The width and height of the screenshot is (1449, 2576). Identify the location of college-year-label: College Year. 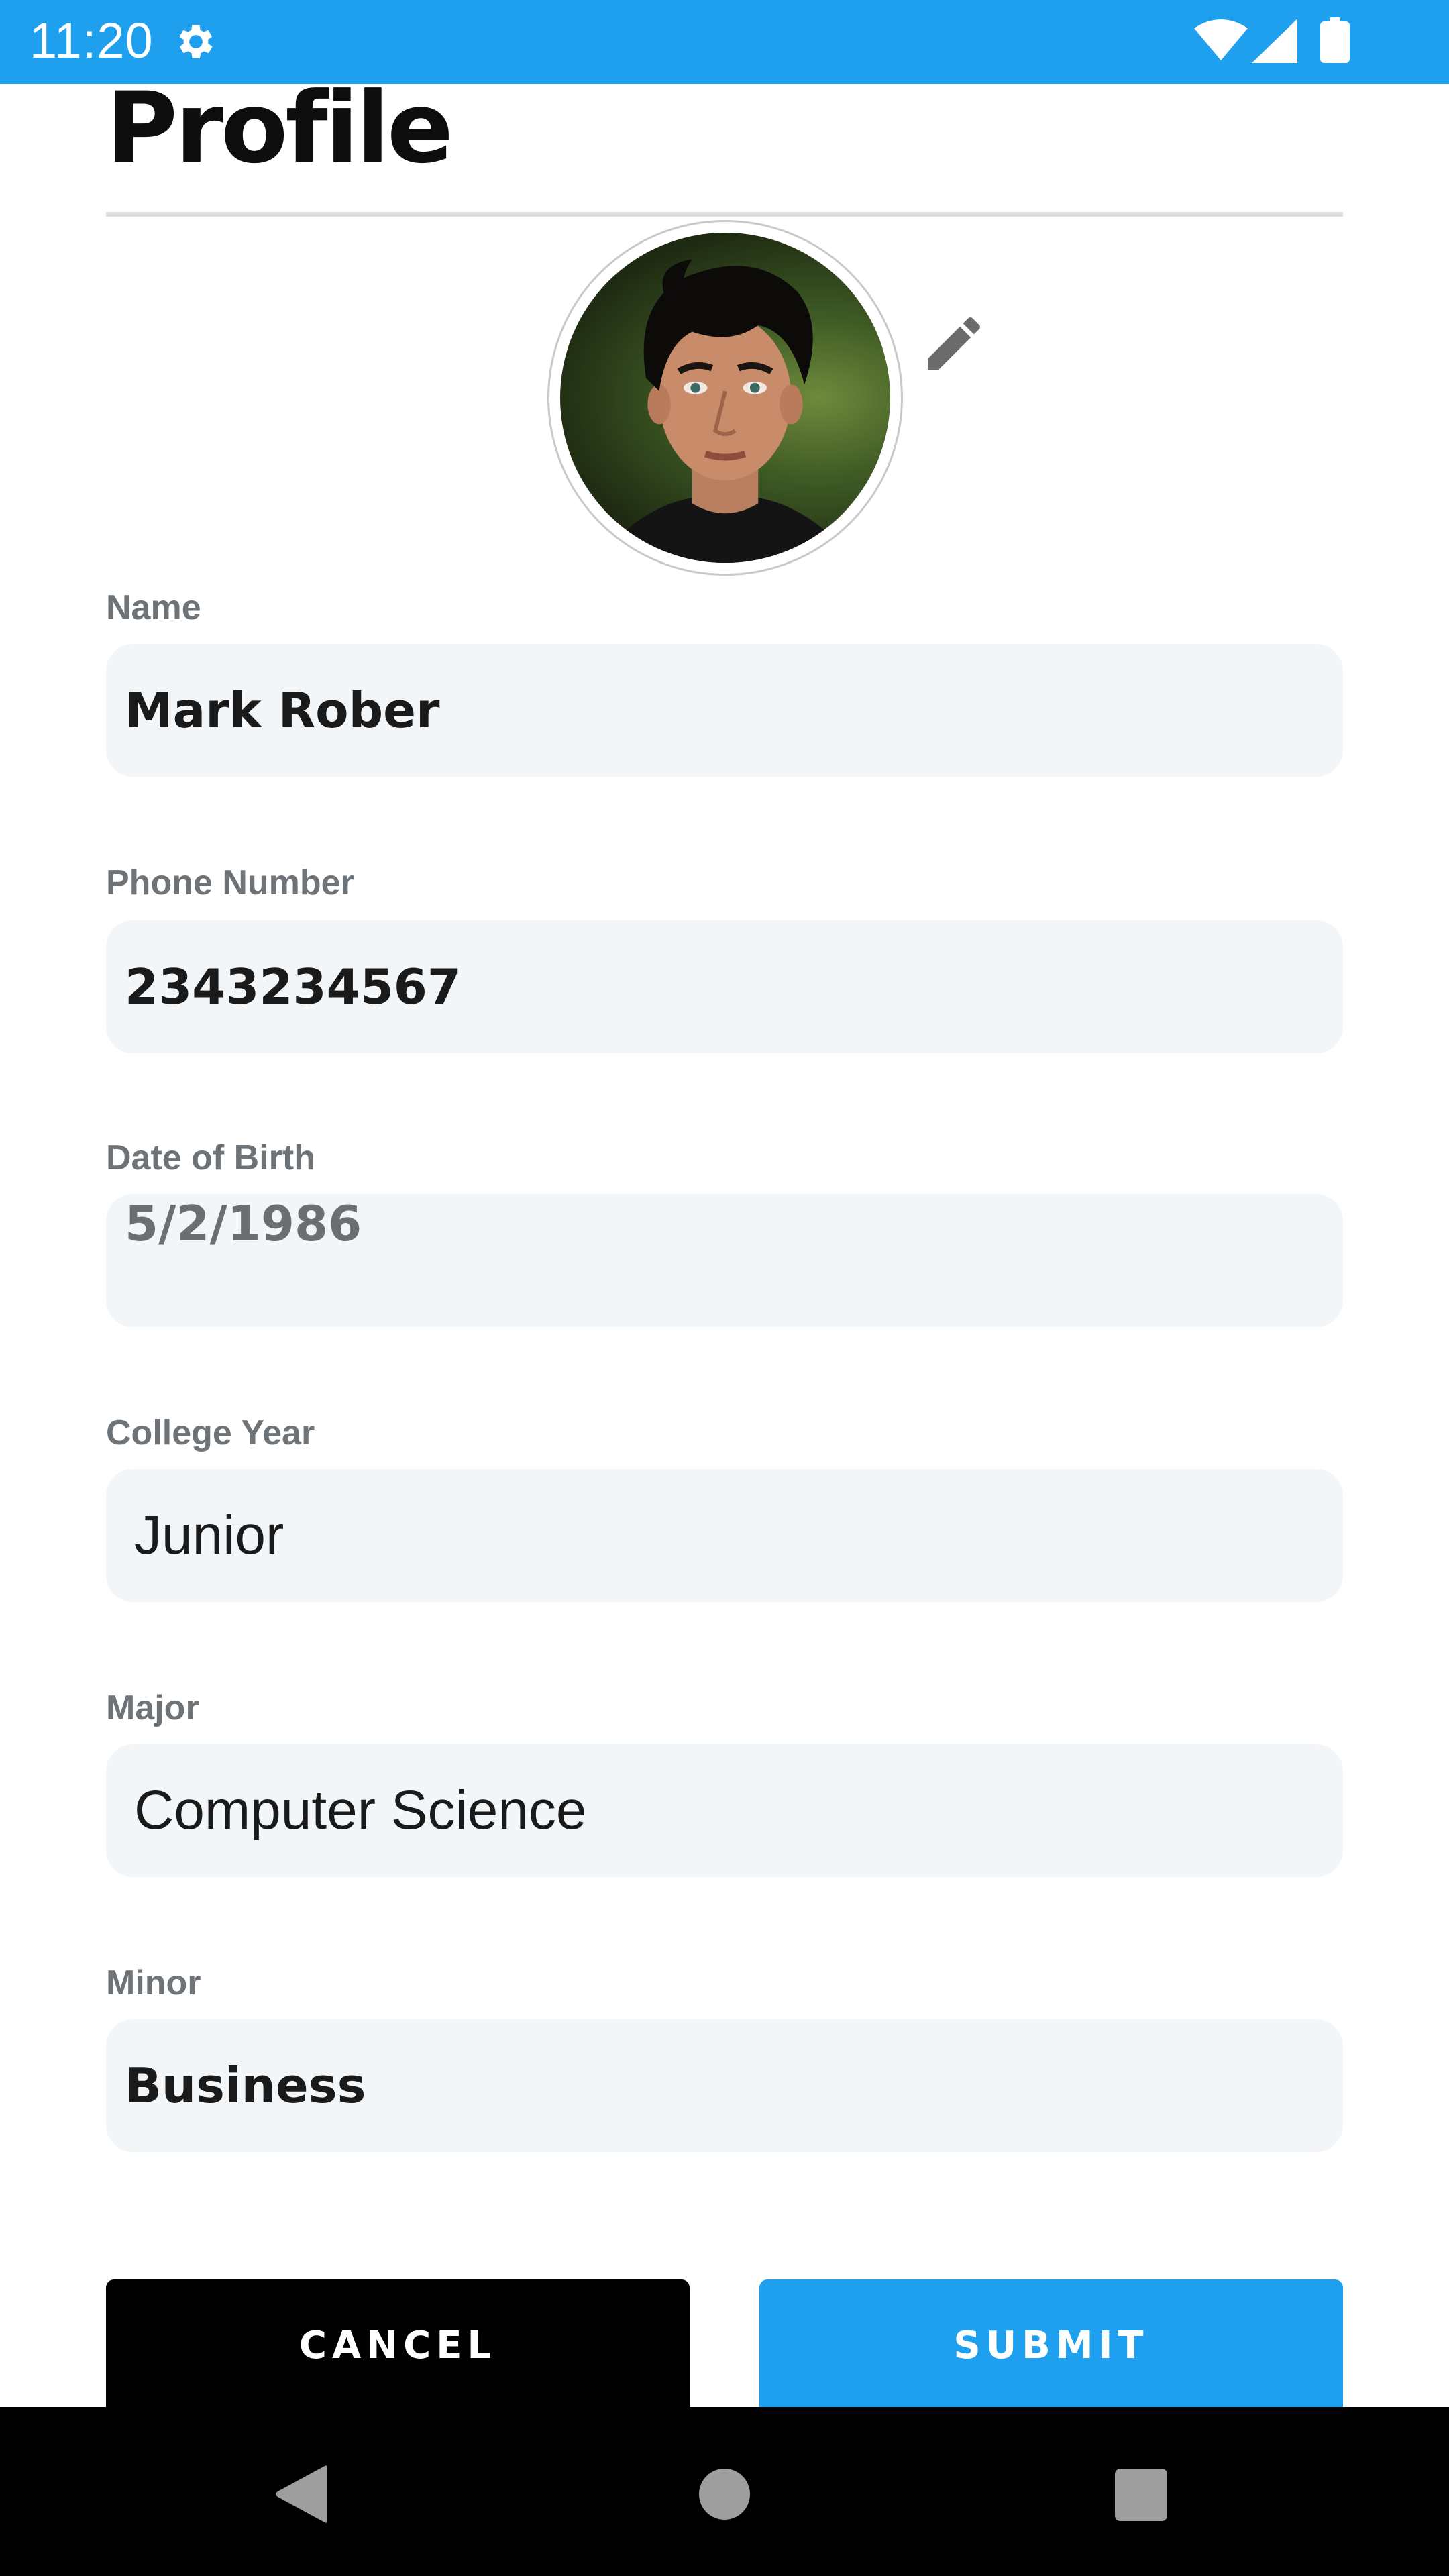
(210, 1432).